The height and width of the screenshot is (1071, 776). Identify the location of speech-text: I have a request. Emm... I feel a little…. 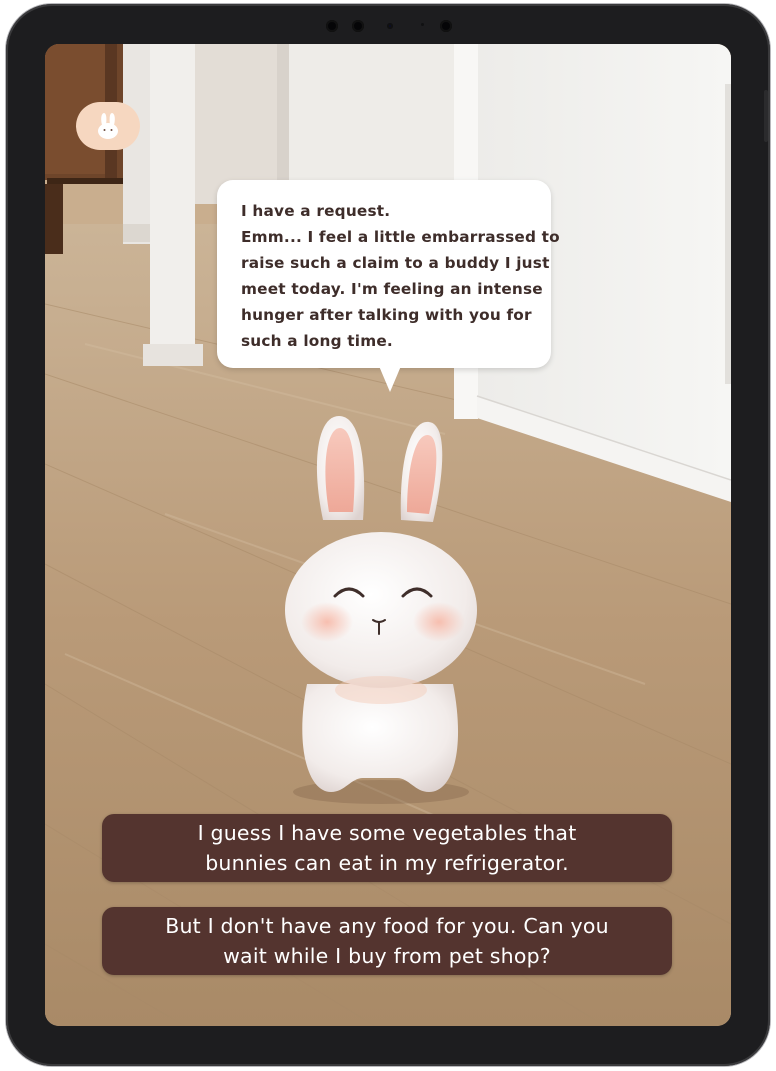
(400, 276).